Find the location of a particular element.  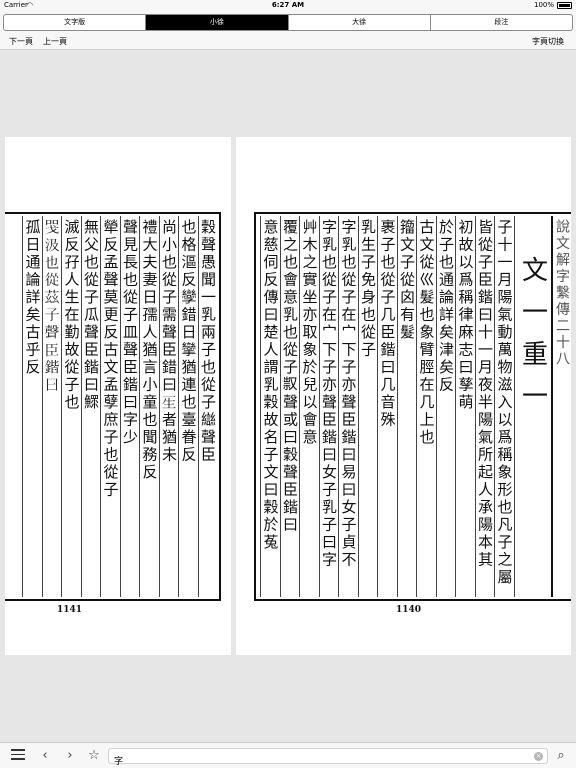

clock: 6:27 AM is located at coordinates (288, 5).